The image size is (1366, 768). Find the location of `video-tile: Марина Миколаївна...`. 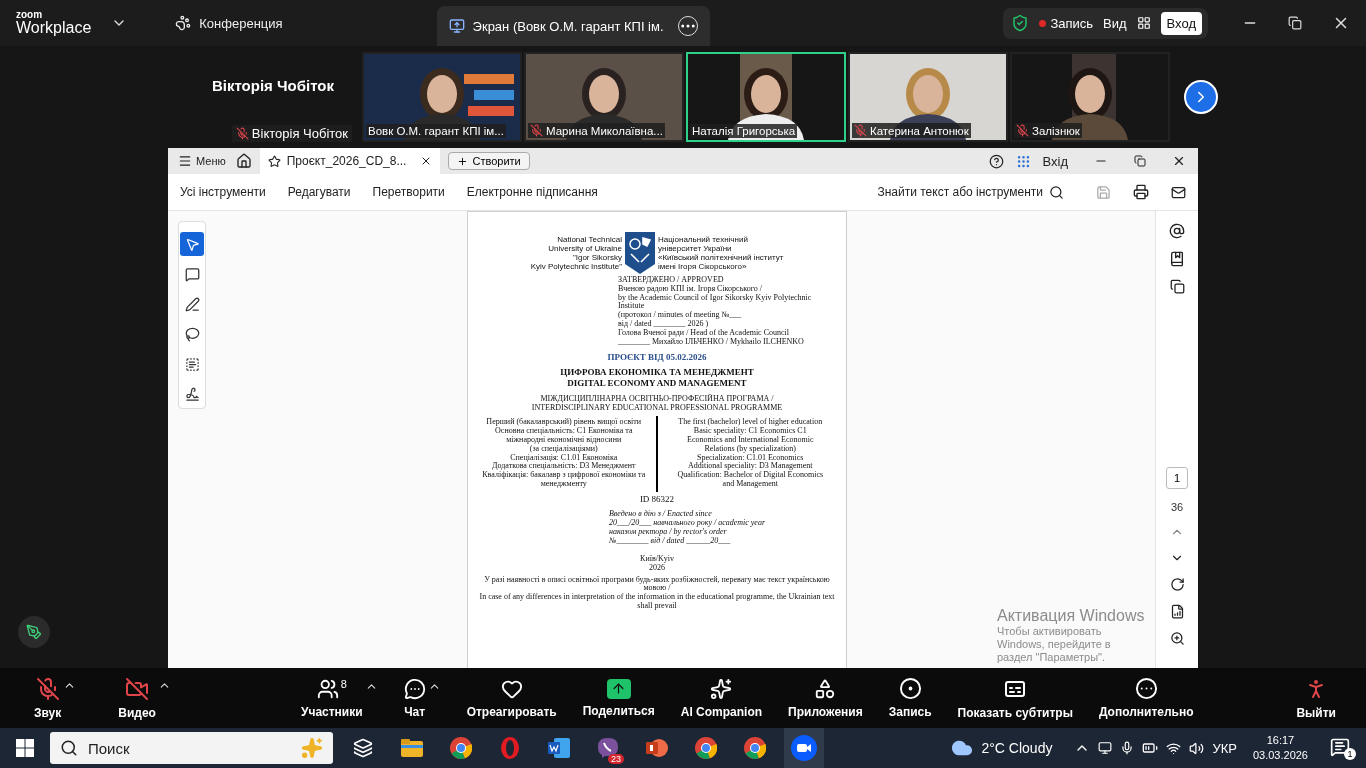

video-tile: Марина Миколаївна... is located at coordinates (604, 97).